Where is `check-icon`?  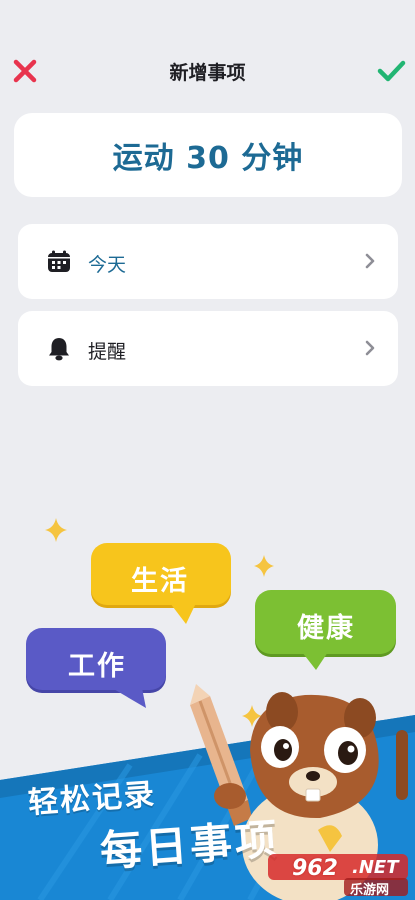 check-icon is located at coordinates (391, 71).